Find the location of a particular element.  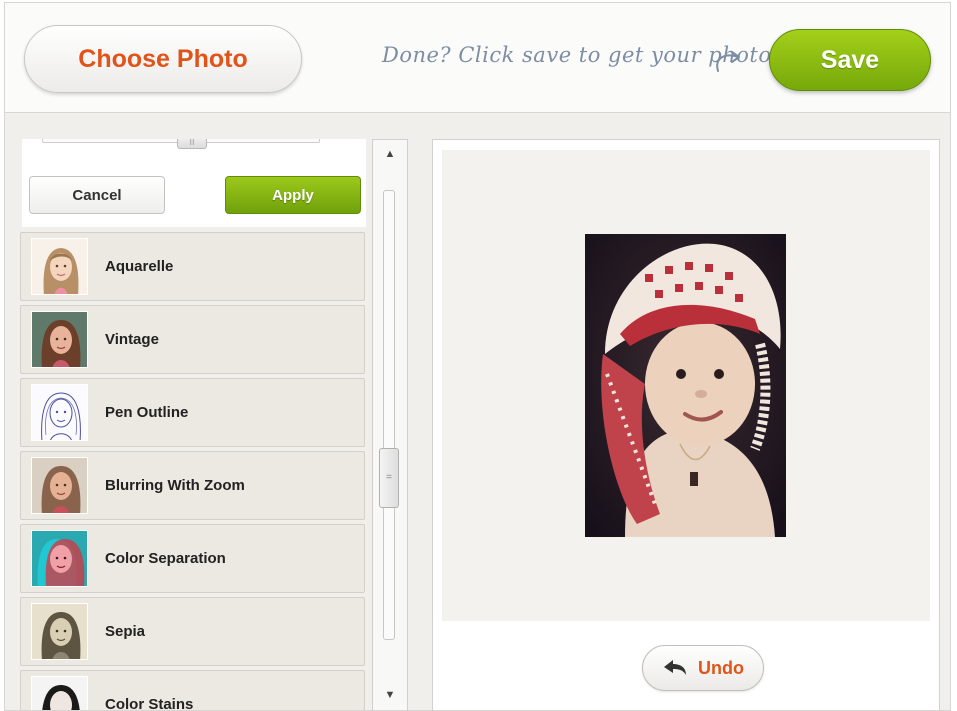

woman-portrait-watercolor-thumbnail is located at coordinates (59, 266).